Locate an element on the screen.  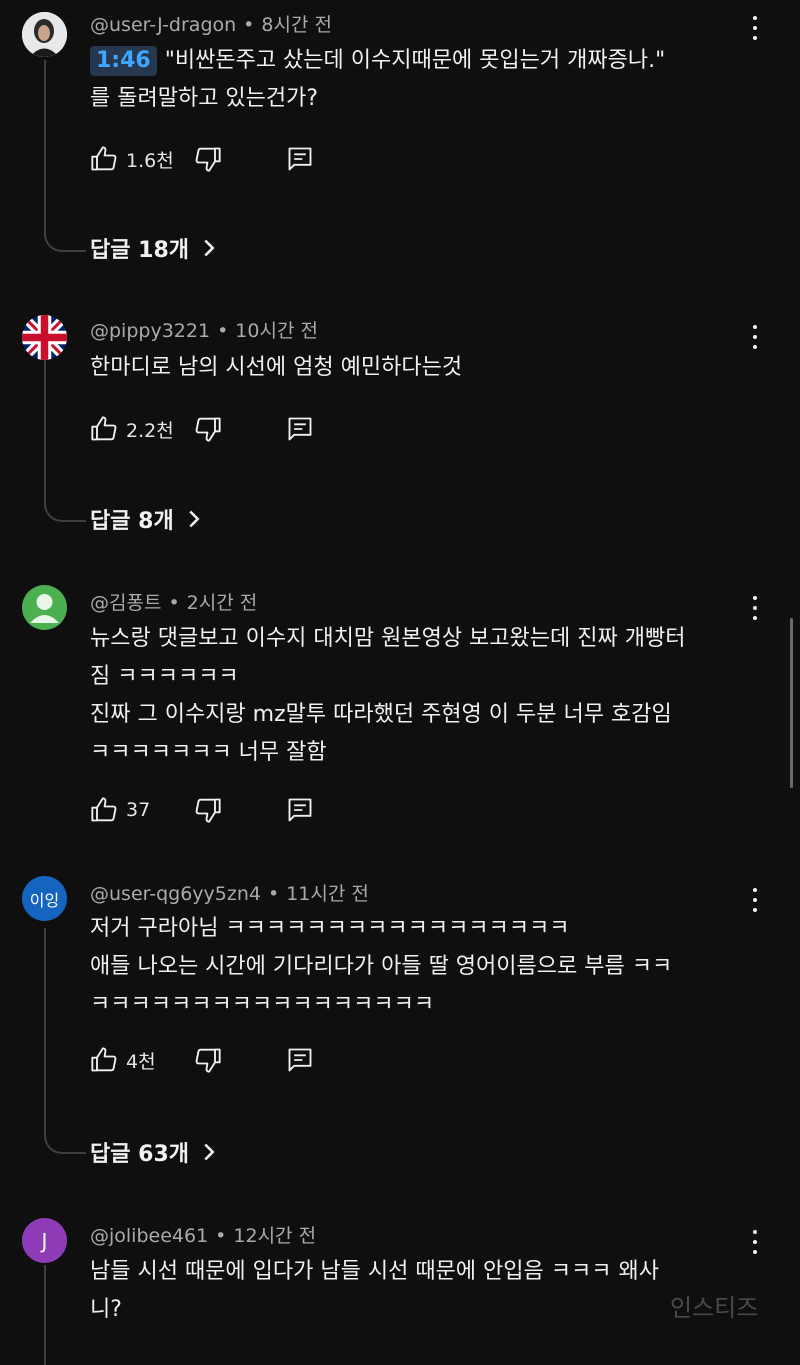
like-button: 2.2천 is located at coordinates (132, 429).